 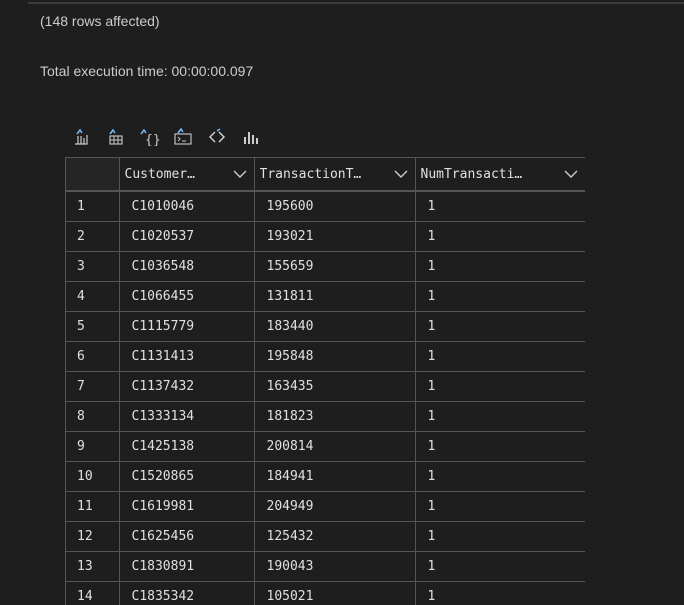 I want to click on row-number: 3, so click(x=93, y=266).